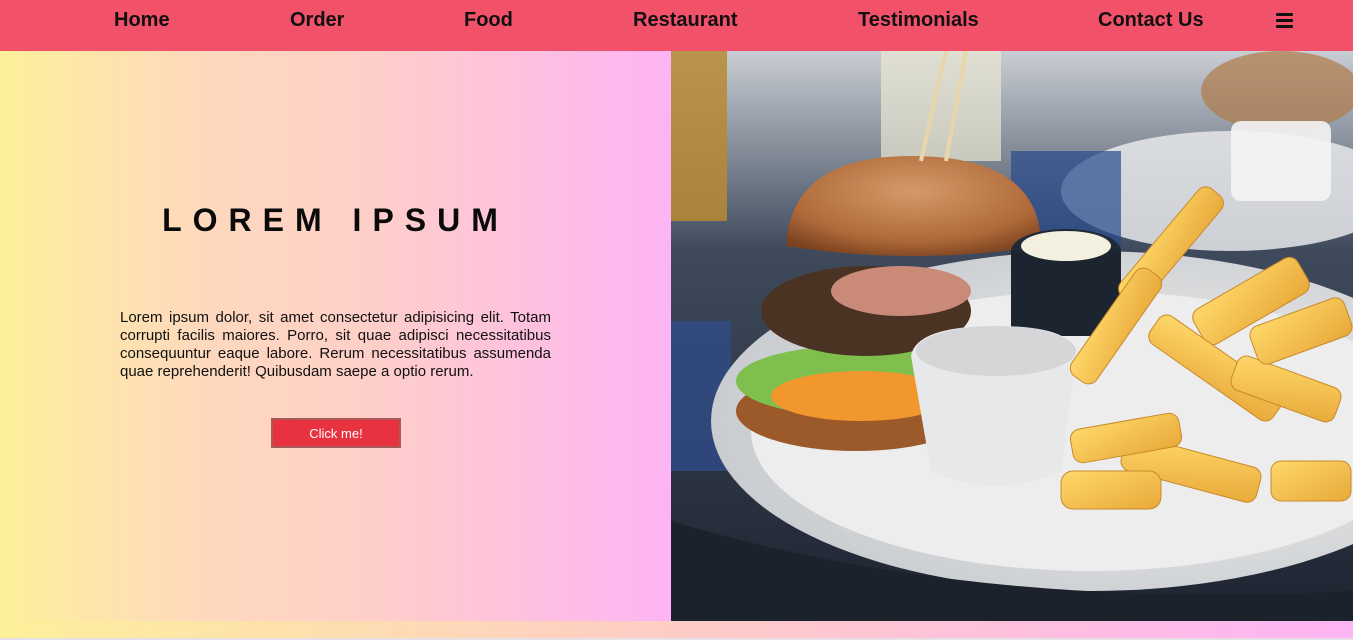 Image resolution: width=1353 pixels, height=640 pixels. I want to click on hero-title: LOREM IPSUM, so click(335, 220).